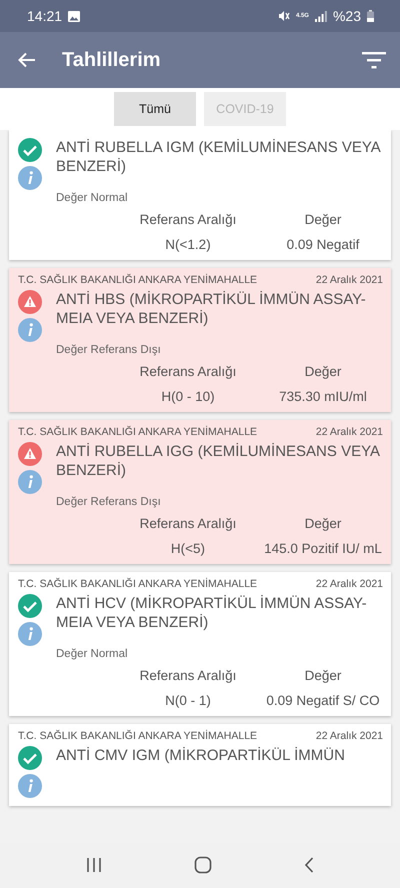  I want to click on table-cell: 145.0 Pozitif IU/ mL, so click(323, 548).